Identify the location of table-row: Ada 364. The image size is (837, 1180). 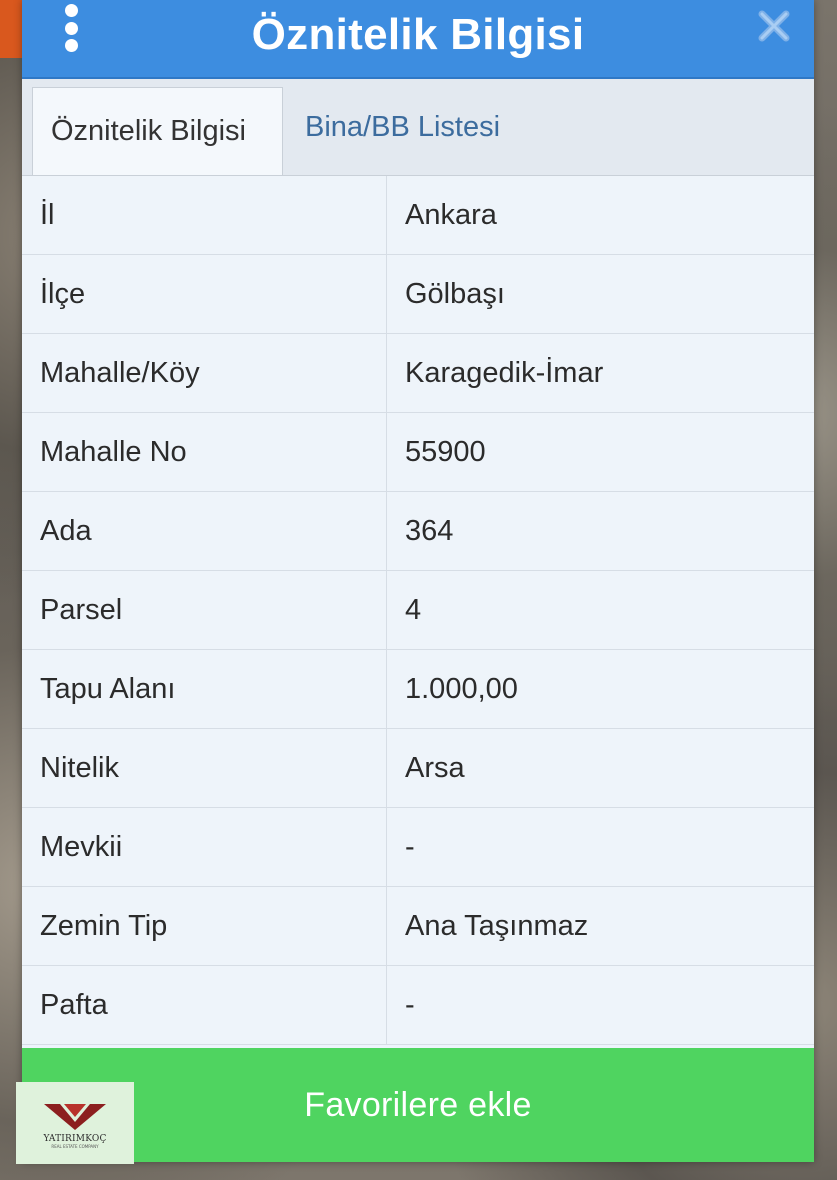
(418, 531).